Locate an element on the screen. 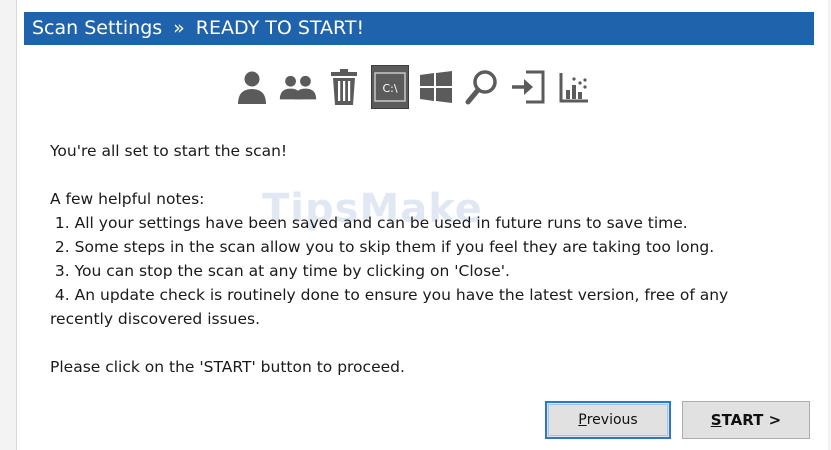  users-icon is located at coordinates (298, 87).